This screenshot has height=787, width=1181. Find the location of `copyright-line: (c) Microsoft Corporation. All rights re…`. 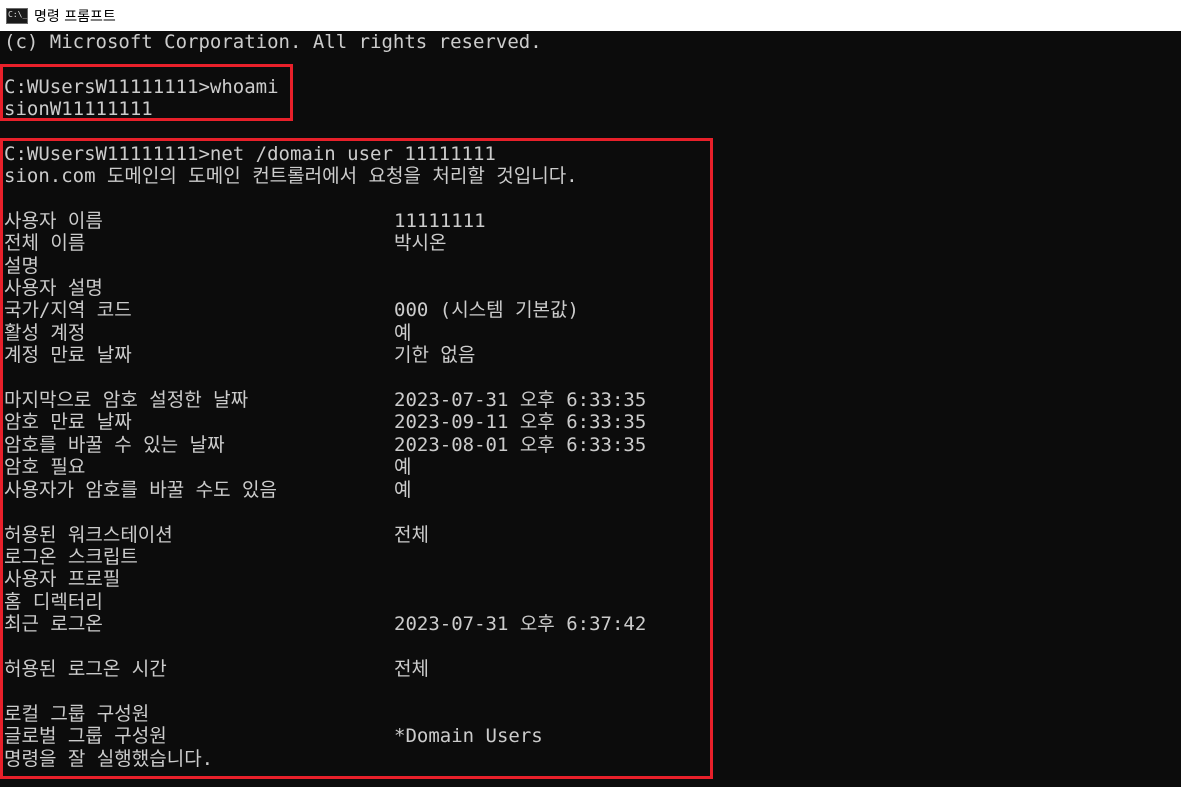

copyright-line: (c) Microsoft Corporation. All rights re… is located at coordinates (273, 42).